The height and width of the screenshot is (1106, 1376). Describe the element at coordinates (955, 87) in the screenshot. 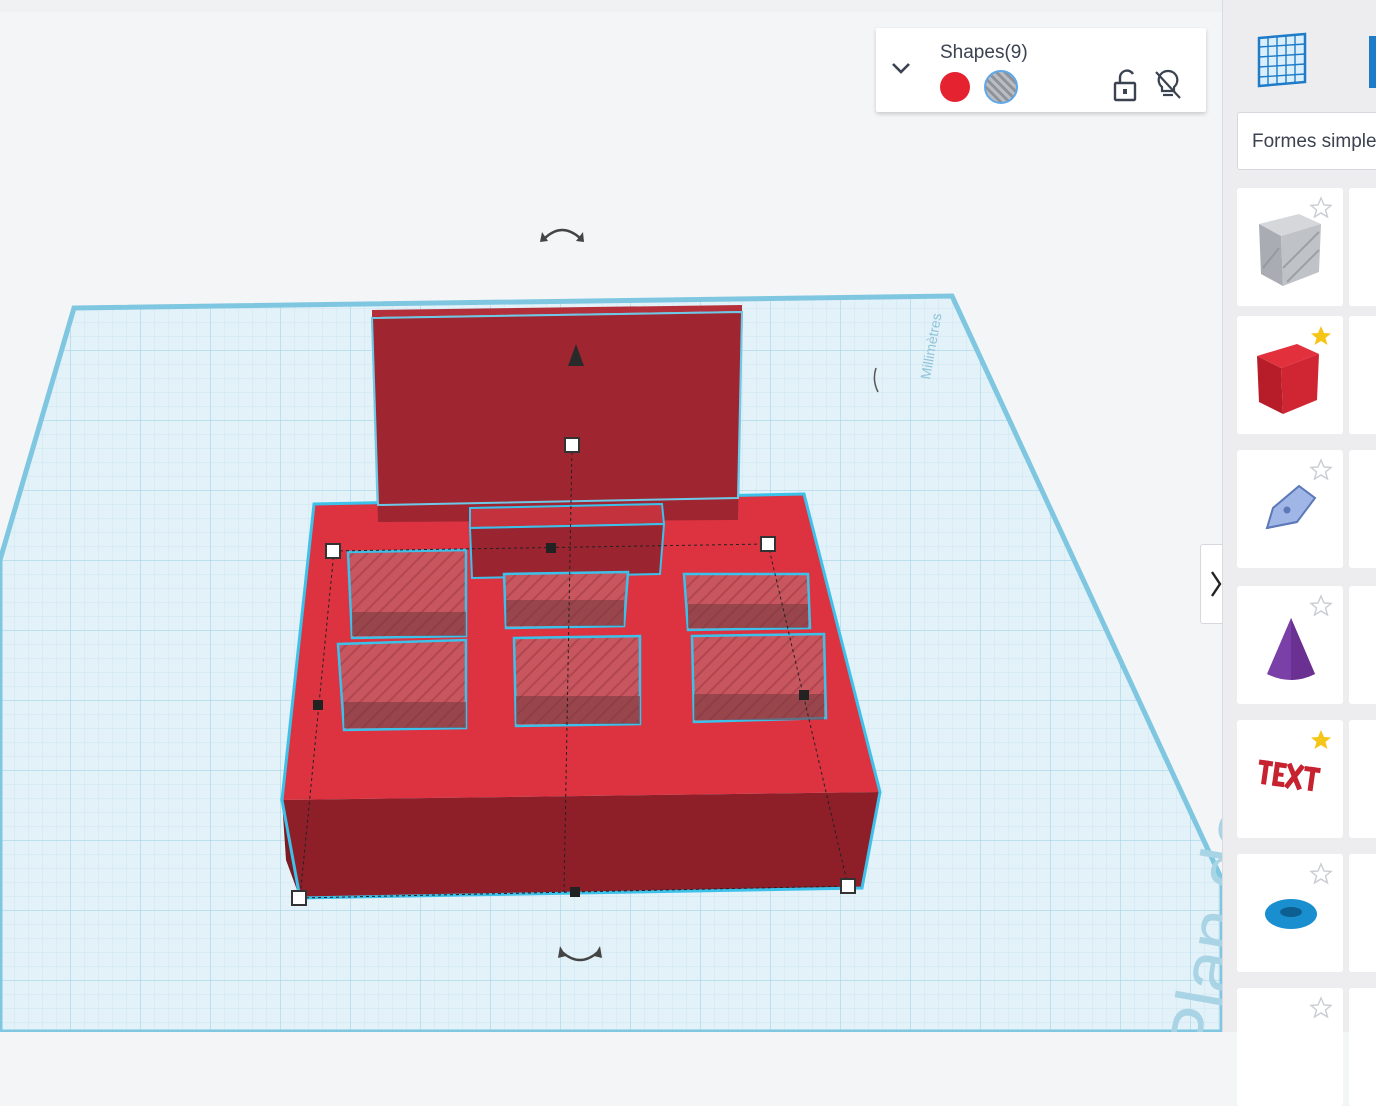

I see `solid-color-swatch` at that location.